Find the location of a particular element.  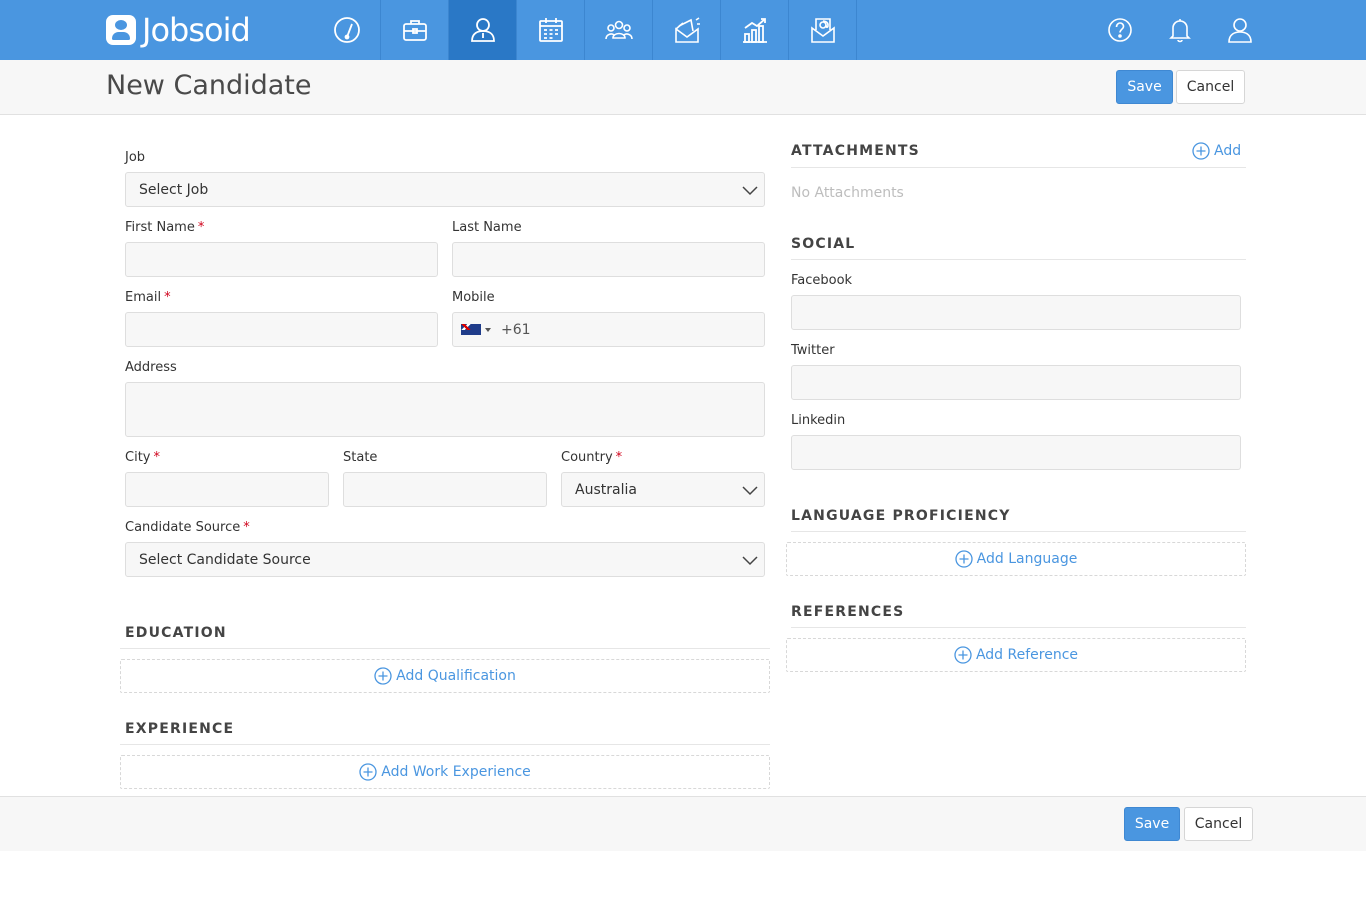

email-field is located at coordinates (281, 329).